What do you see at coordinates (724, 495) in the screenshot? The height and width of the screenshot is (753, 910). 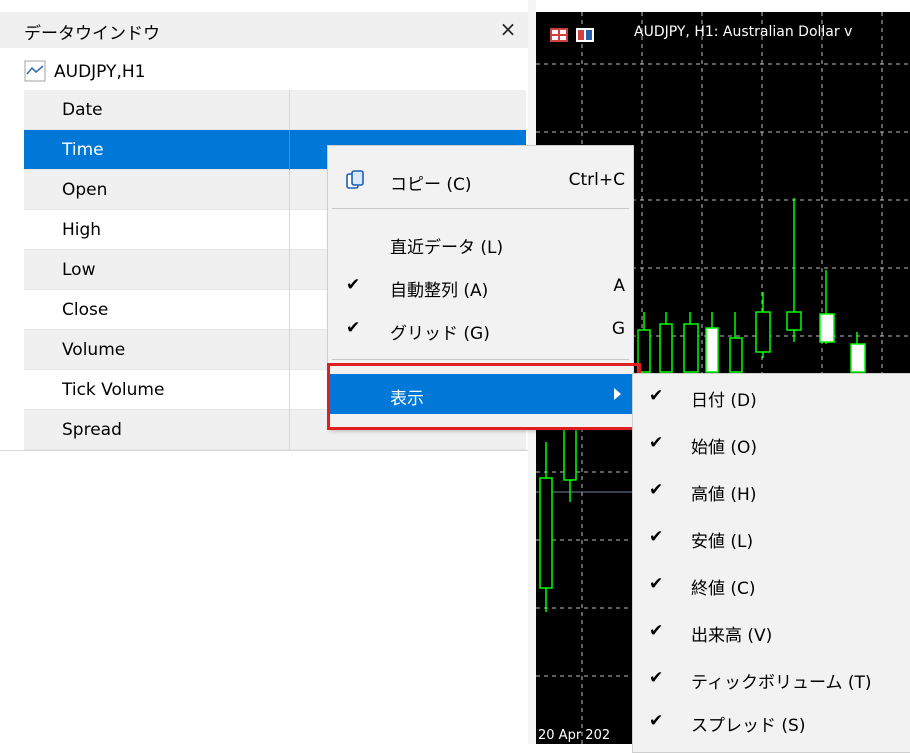 I see `submenu-item-label: 高値 (H)` at bounding box center [724, 495].